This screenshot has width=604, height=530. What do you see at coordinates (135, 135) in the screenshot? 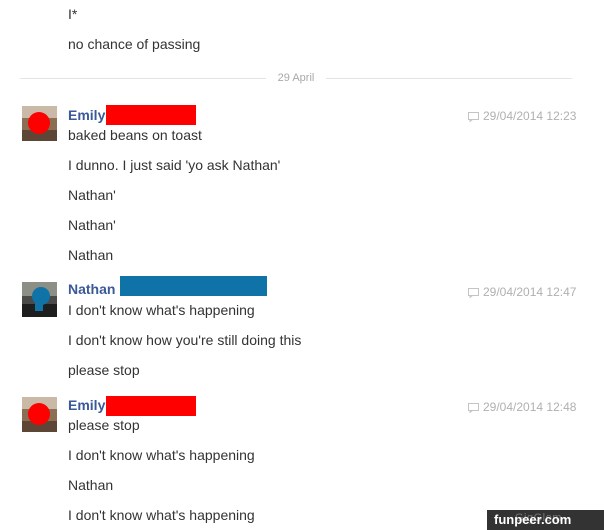
I see `message-line: baked beans on toast` at bounding box center [135, 135].